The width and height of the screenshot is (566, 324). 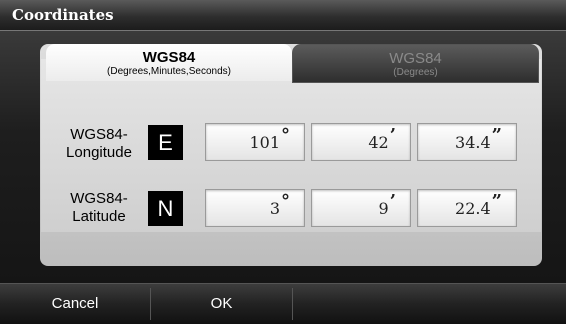 I want to click on longitude-minutes-value: 42, so click(x=378, y=142).